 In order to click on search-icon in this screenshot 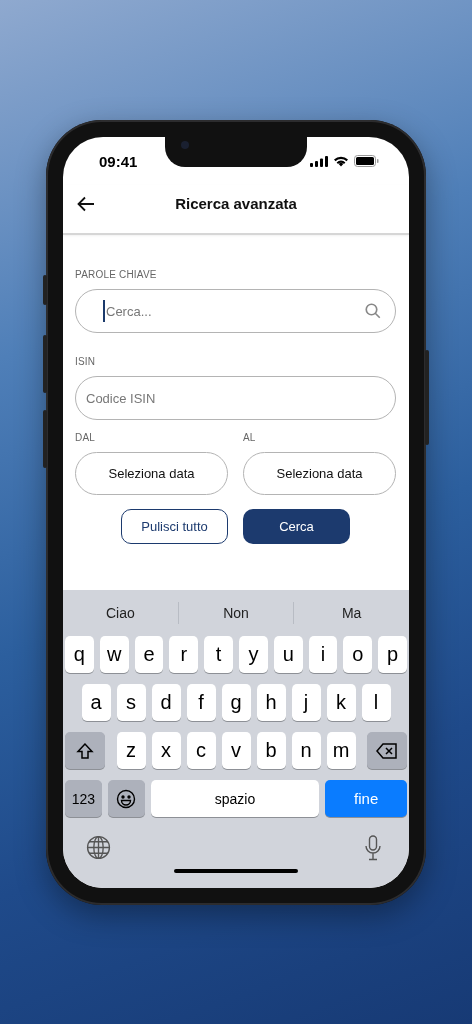, I will do `click(373, 311)`.